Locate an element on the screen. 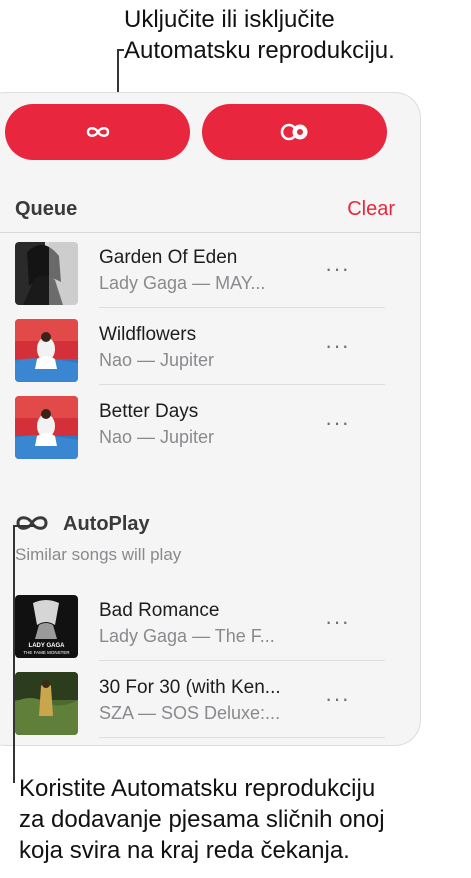 The height and width of the screenshot is (878, 471). queue-title: Queue is located at coordinates (46, 208).